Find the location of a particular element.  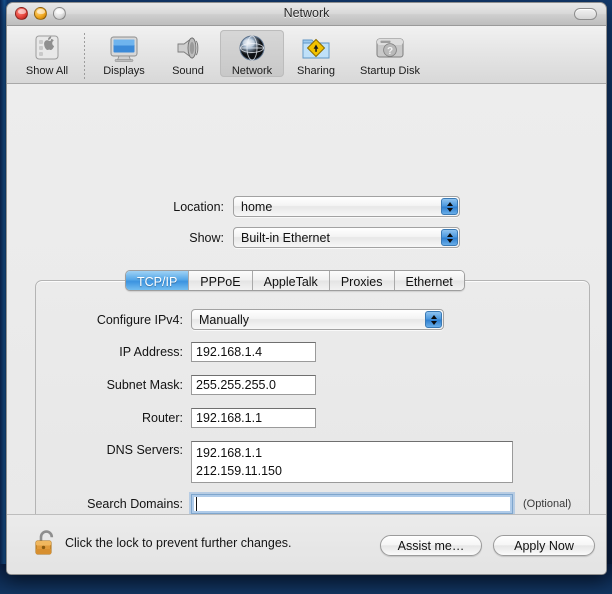

toolbar-item-label: Sharing is located at coordinates (316, 71).